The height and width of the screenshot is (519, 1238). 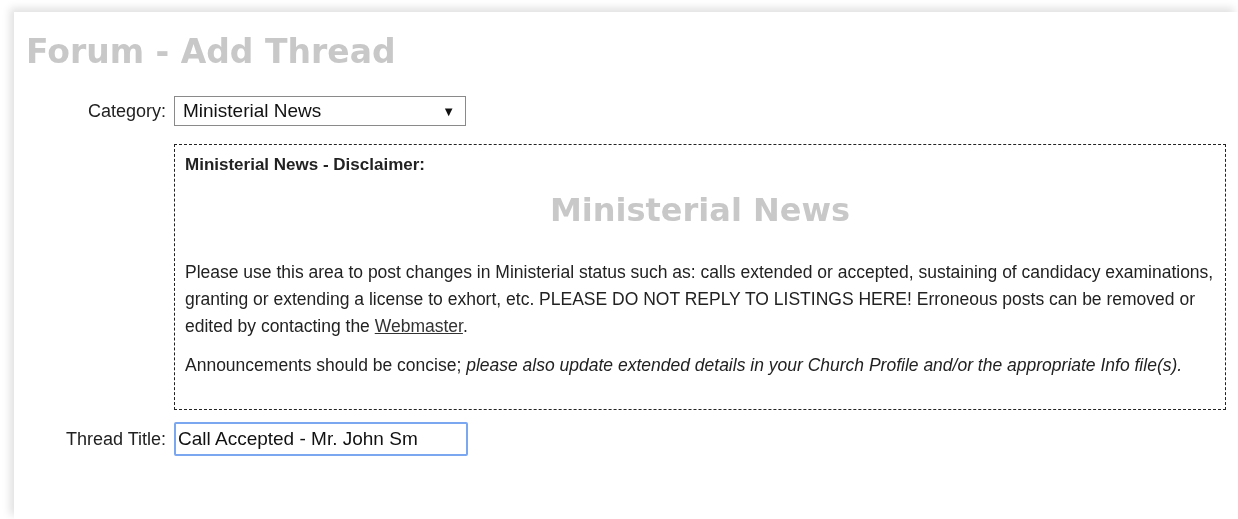 I want to click on announcement-paragraph: Announcements should be concise; please also update extended details in your Church Profile and/or the appropriate Info file(s)., so click(x=684, y=366).